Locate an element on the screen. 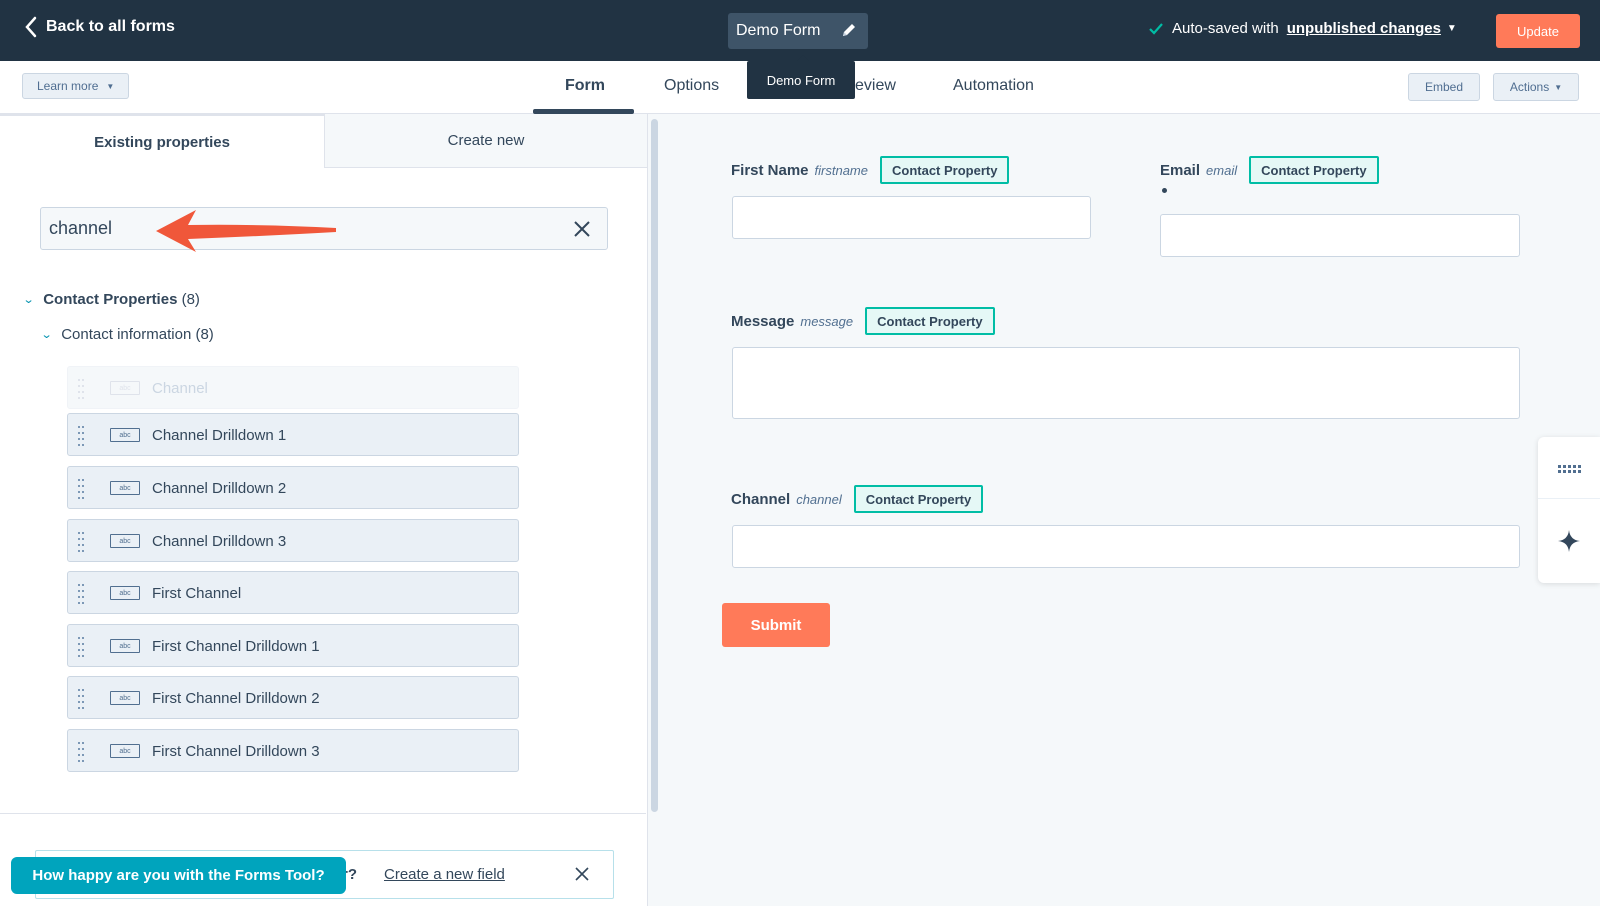 This screenshot has height=906, width=1600. grid-dots-icon is located at coordinates (1570, 469).